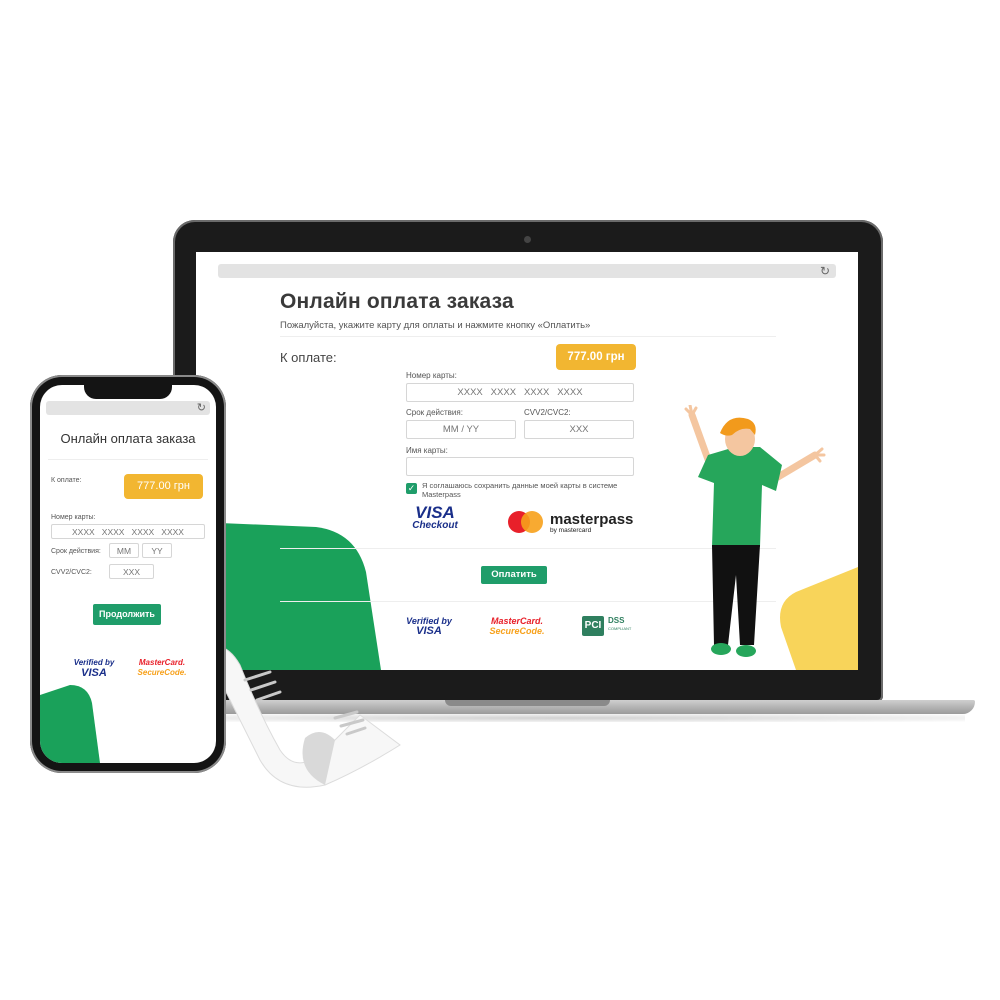 This screenshot has height=1000, width=1000. I want to click on pci-box: PCI, so click(593, 626).